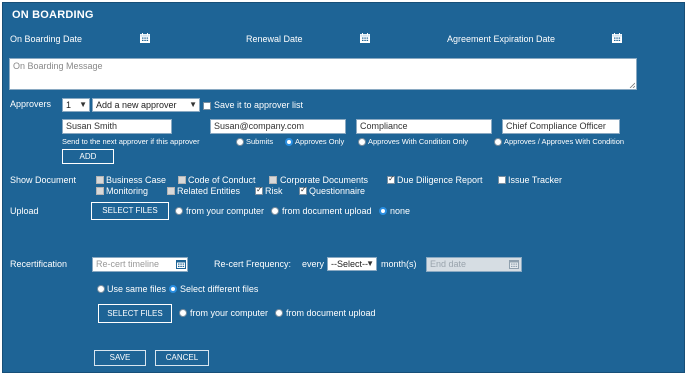 The height and width of the screenshot is (375, 688). What do you see at coordinates (260, 141) in the screenshot?
I see `approver-option-submits-label: Submits` at bounding box center [260, 141].